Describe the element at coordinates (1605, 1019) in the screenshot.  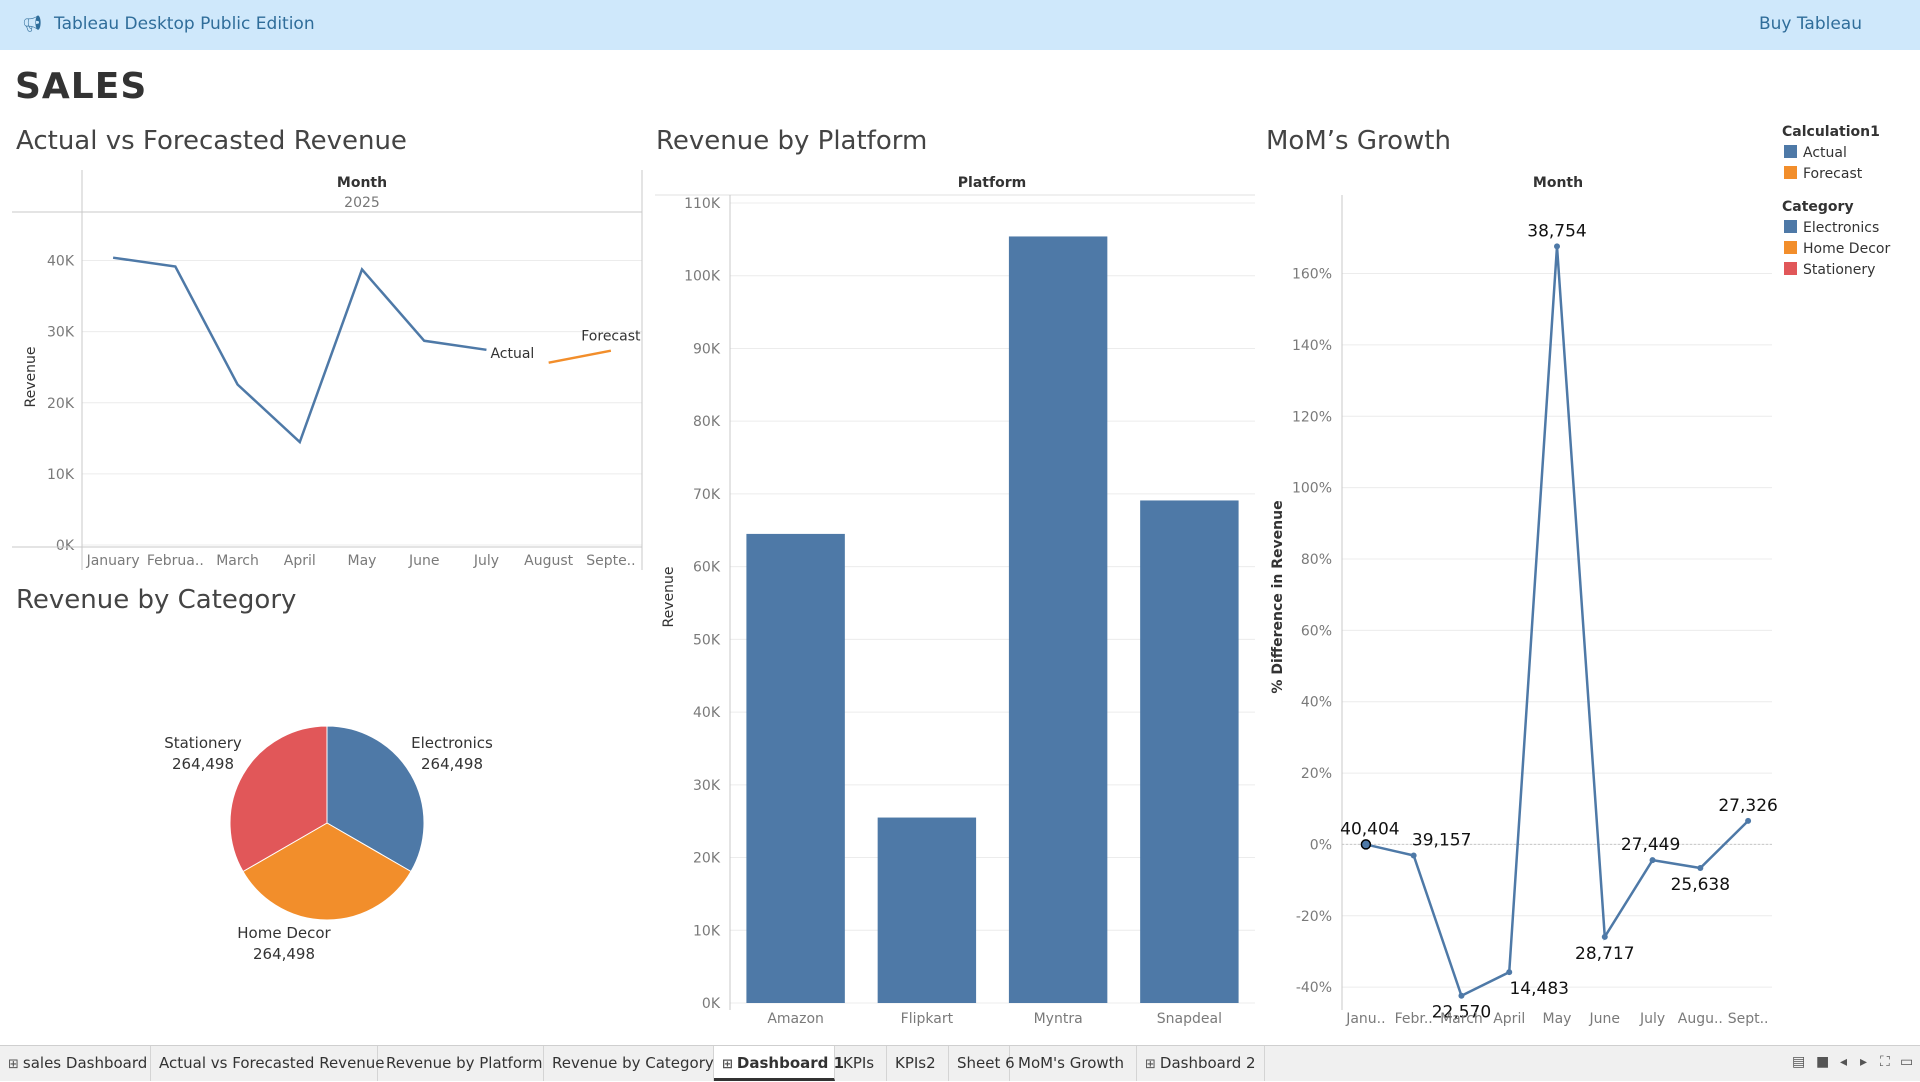
I see `x-tick-label: June` at that location.